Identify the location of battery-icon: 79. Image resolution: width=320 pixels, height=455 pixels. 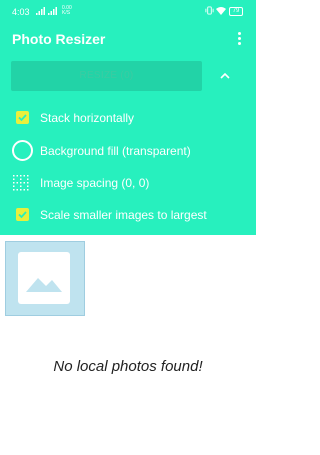
(236, 11).